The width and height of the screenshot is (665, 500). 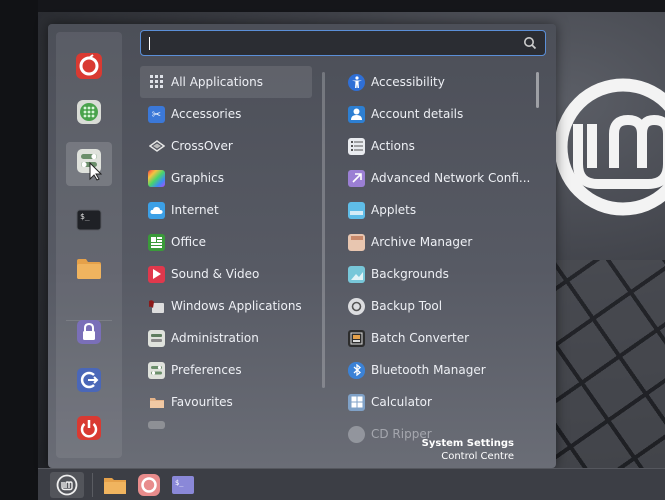 I want to click on network-icon, so click(x=356, y=178).